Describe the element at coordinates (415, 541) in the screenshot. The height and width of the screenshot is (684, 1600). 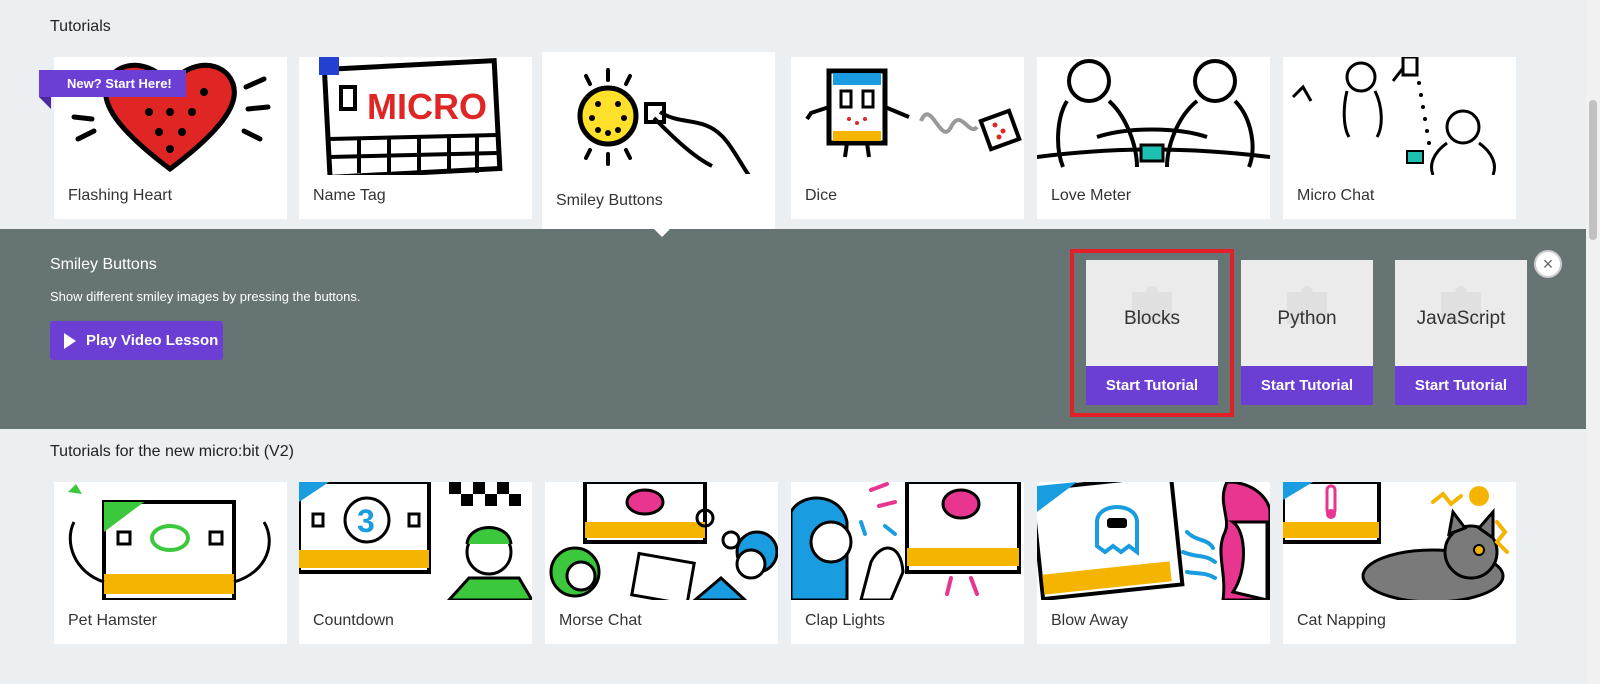
I see `countdown-icon: 3` at that location.